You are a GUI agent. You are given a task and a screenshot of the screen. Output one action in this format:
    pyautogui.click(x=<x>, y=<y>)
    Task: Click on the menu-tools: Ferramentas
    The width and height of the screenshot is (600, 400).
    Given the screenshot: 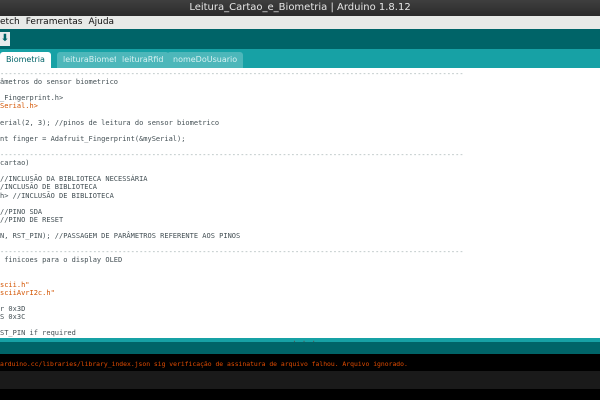 What is the action you would take?
    pyautogui.click(x=54, y=22)
    